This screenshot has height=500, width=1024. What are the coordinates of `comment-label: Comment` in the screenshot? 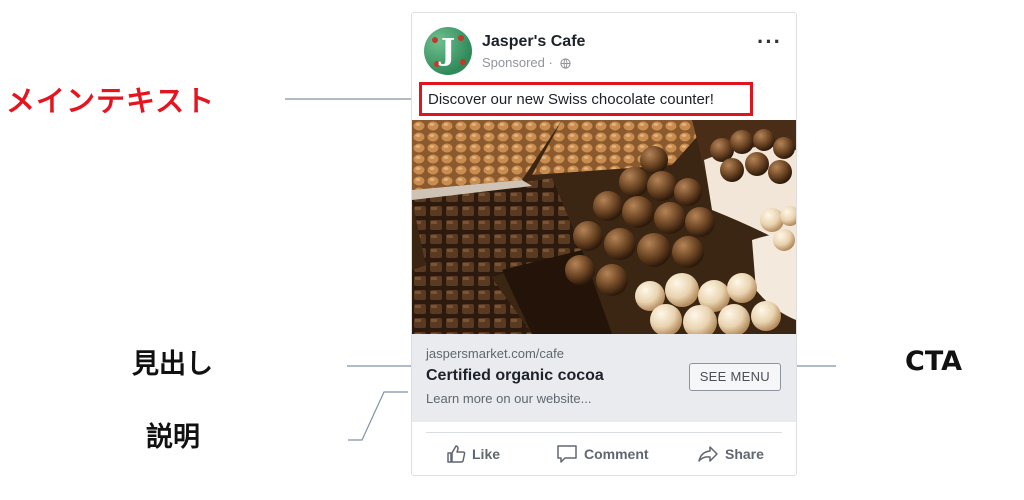 It's located at (616, 454).